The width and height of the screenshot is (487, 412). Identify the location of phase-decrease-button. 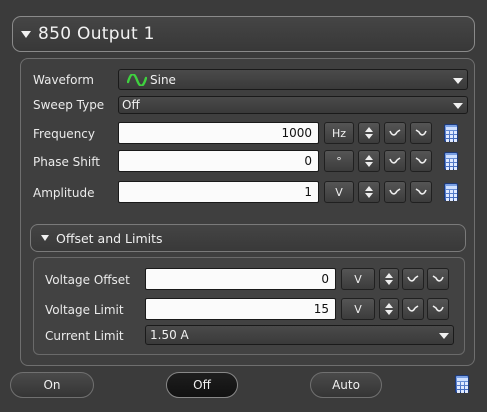
(395, 161).